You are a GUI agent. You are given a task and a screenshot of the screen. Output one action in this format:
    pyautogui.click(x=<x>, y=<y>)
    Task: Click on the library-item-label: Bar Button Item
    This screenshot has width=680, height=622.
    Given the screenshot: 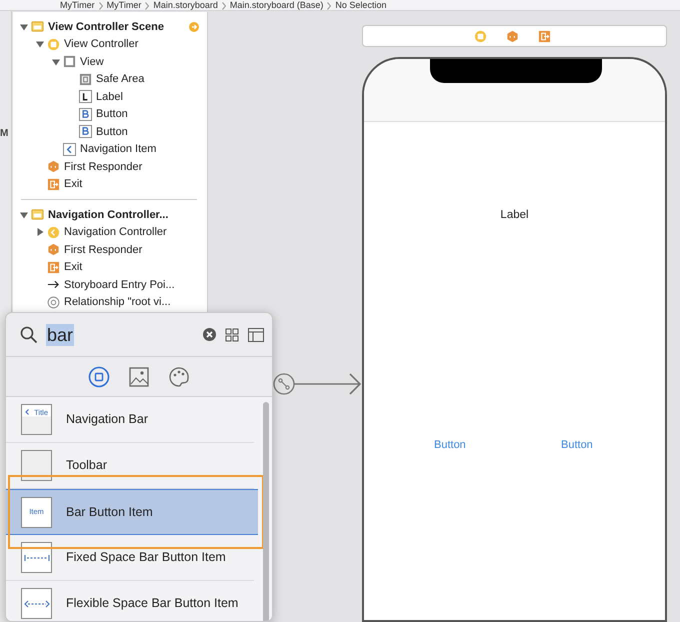 What is the action you would take?
    pyautogui.click(x=109, y=512)
    